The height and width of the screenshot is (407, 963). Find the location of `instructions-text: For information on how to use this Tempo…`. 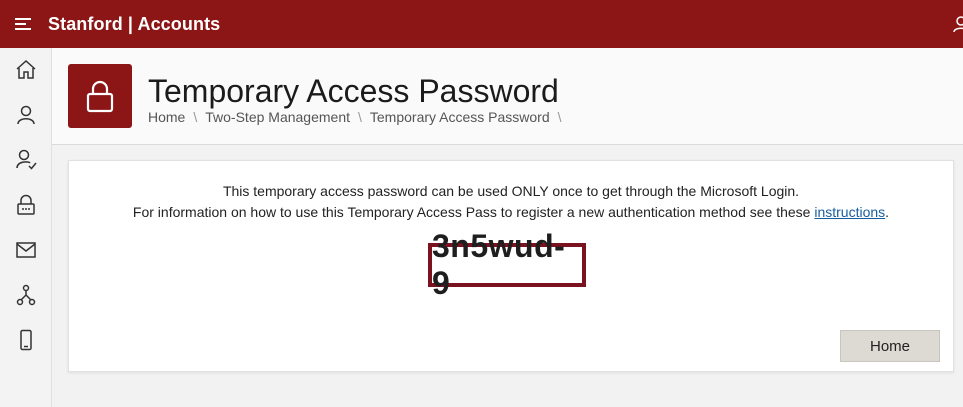

instructions-text: For information on how to use this Tempo… is located at coordinates (473, 212).